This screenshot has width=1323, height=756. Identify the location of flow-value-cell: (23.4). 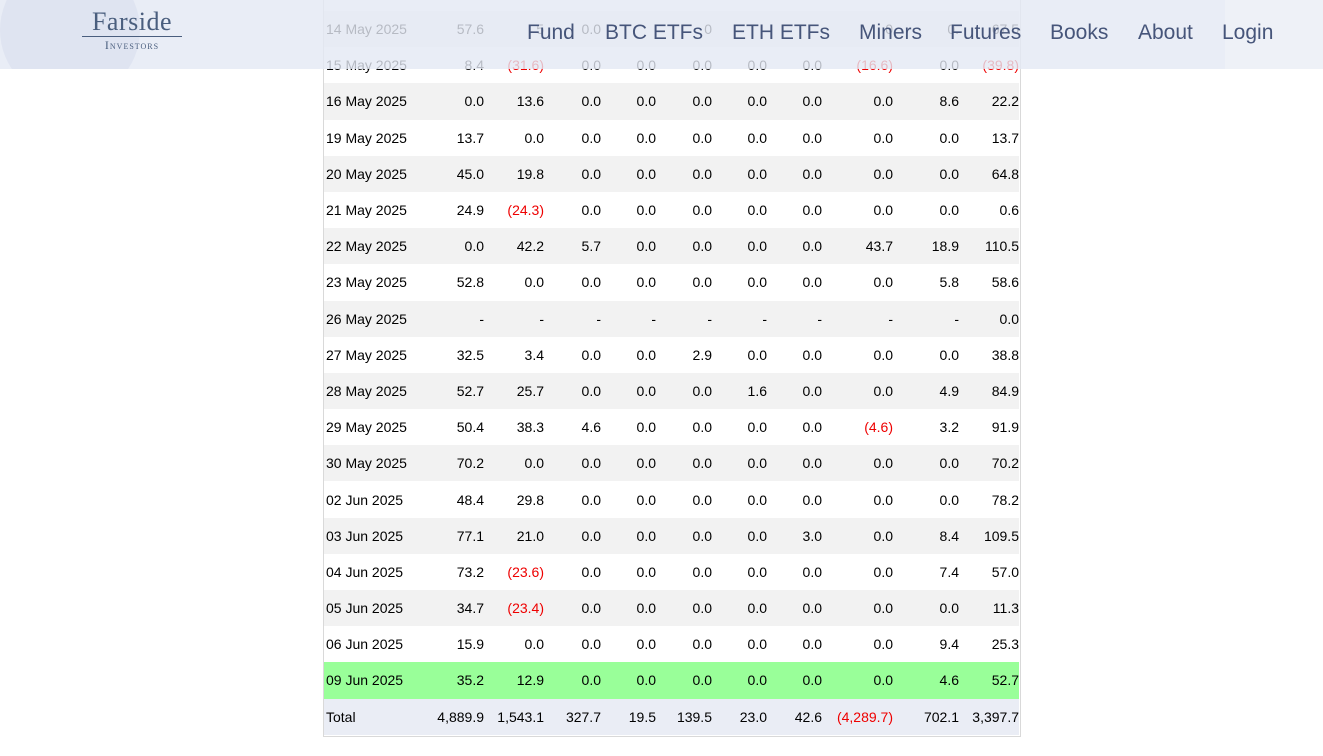
(514, 608).